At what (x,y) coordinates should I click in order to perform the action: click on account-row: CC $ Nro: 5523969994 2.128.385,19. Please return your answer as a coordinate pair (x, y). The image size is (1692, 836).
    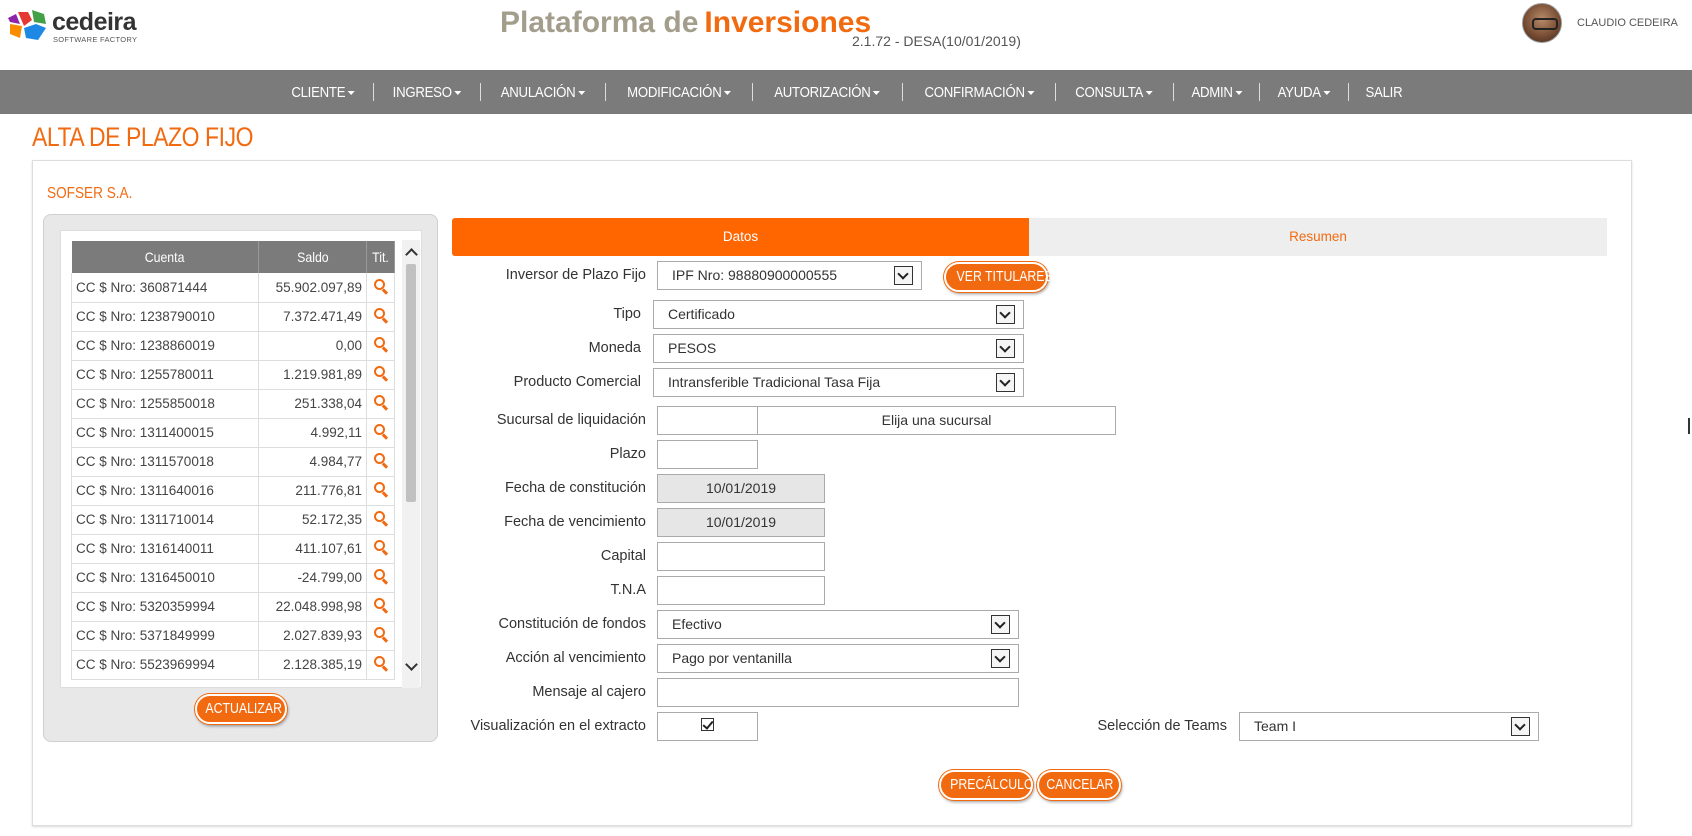
    Looking at the image, I should click on (233, 665).